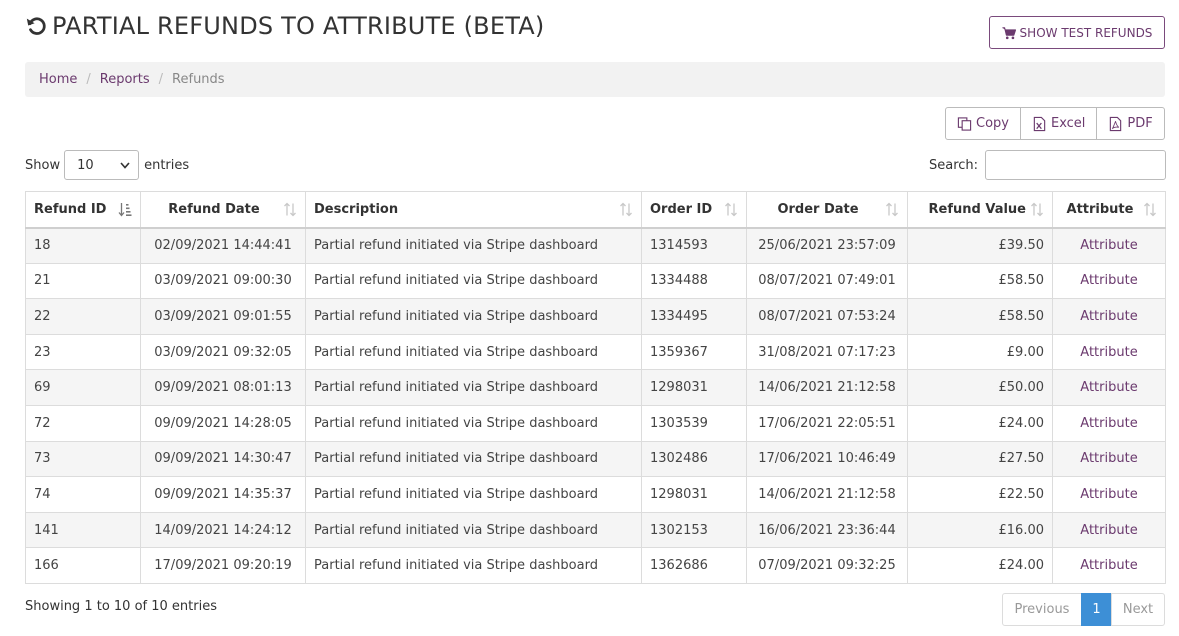 Image resolution: width=1179 pixels, height=636 pixels. I want to click on cell-refund-value: £58.50, so click(980, 281).